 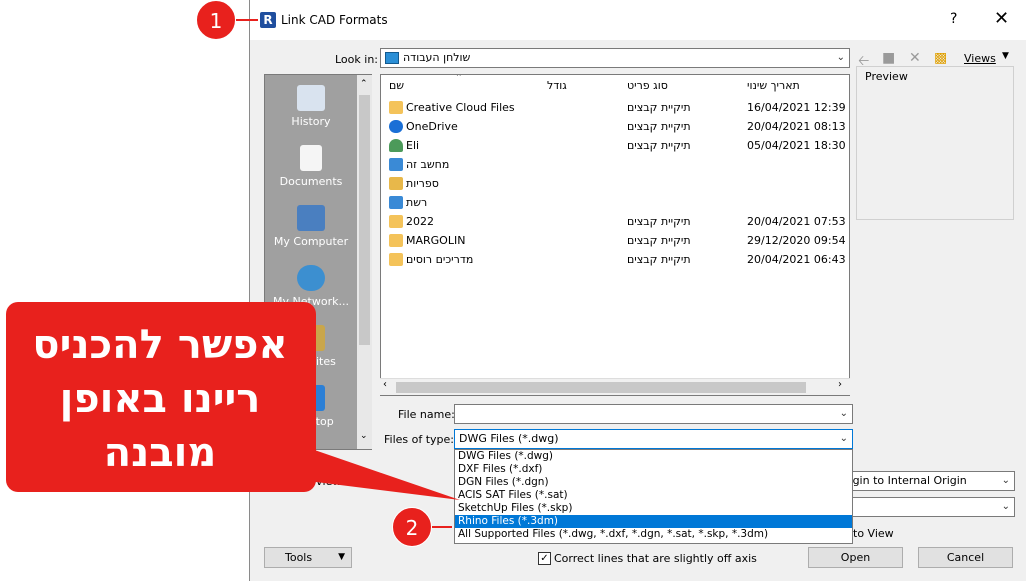 I want to click on callout-pointer, so click(x=380, y=472).